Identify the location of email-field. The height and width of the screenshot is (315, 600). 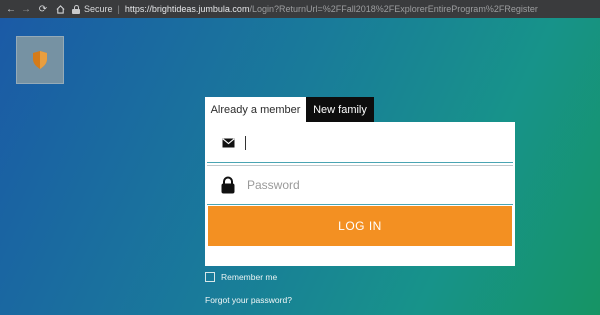
(360, 143).